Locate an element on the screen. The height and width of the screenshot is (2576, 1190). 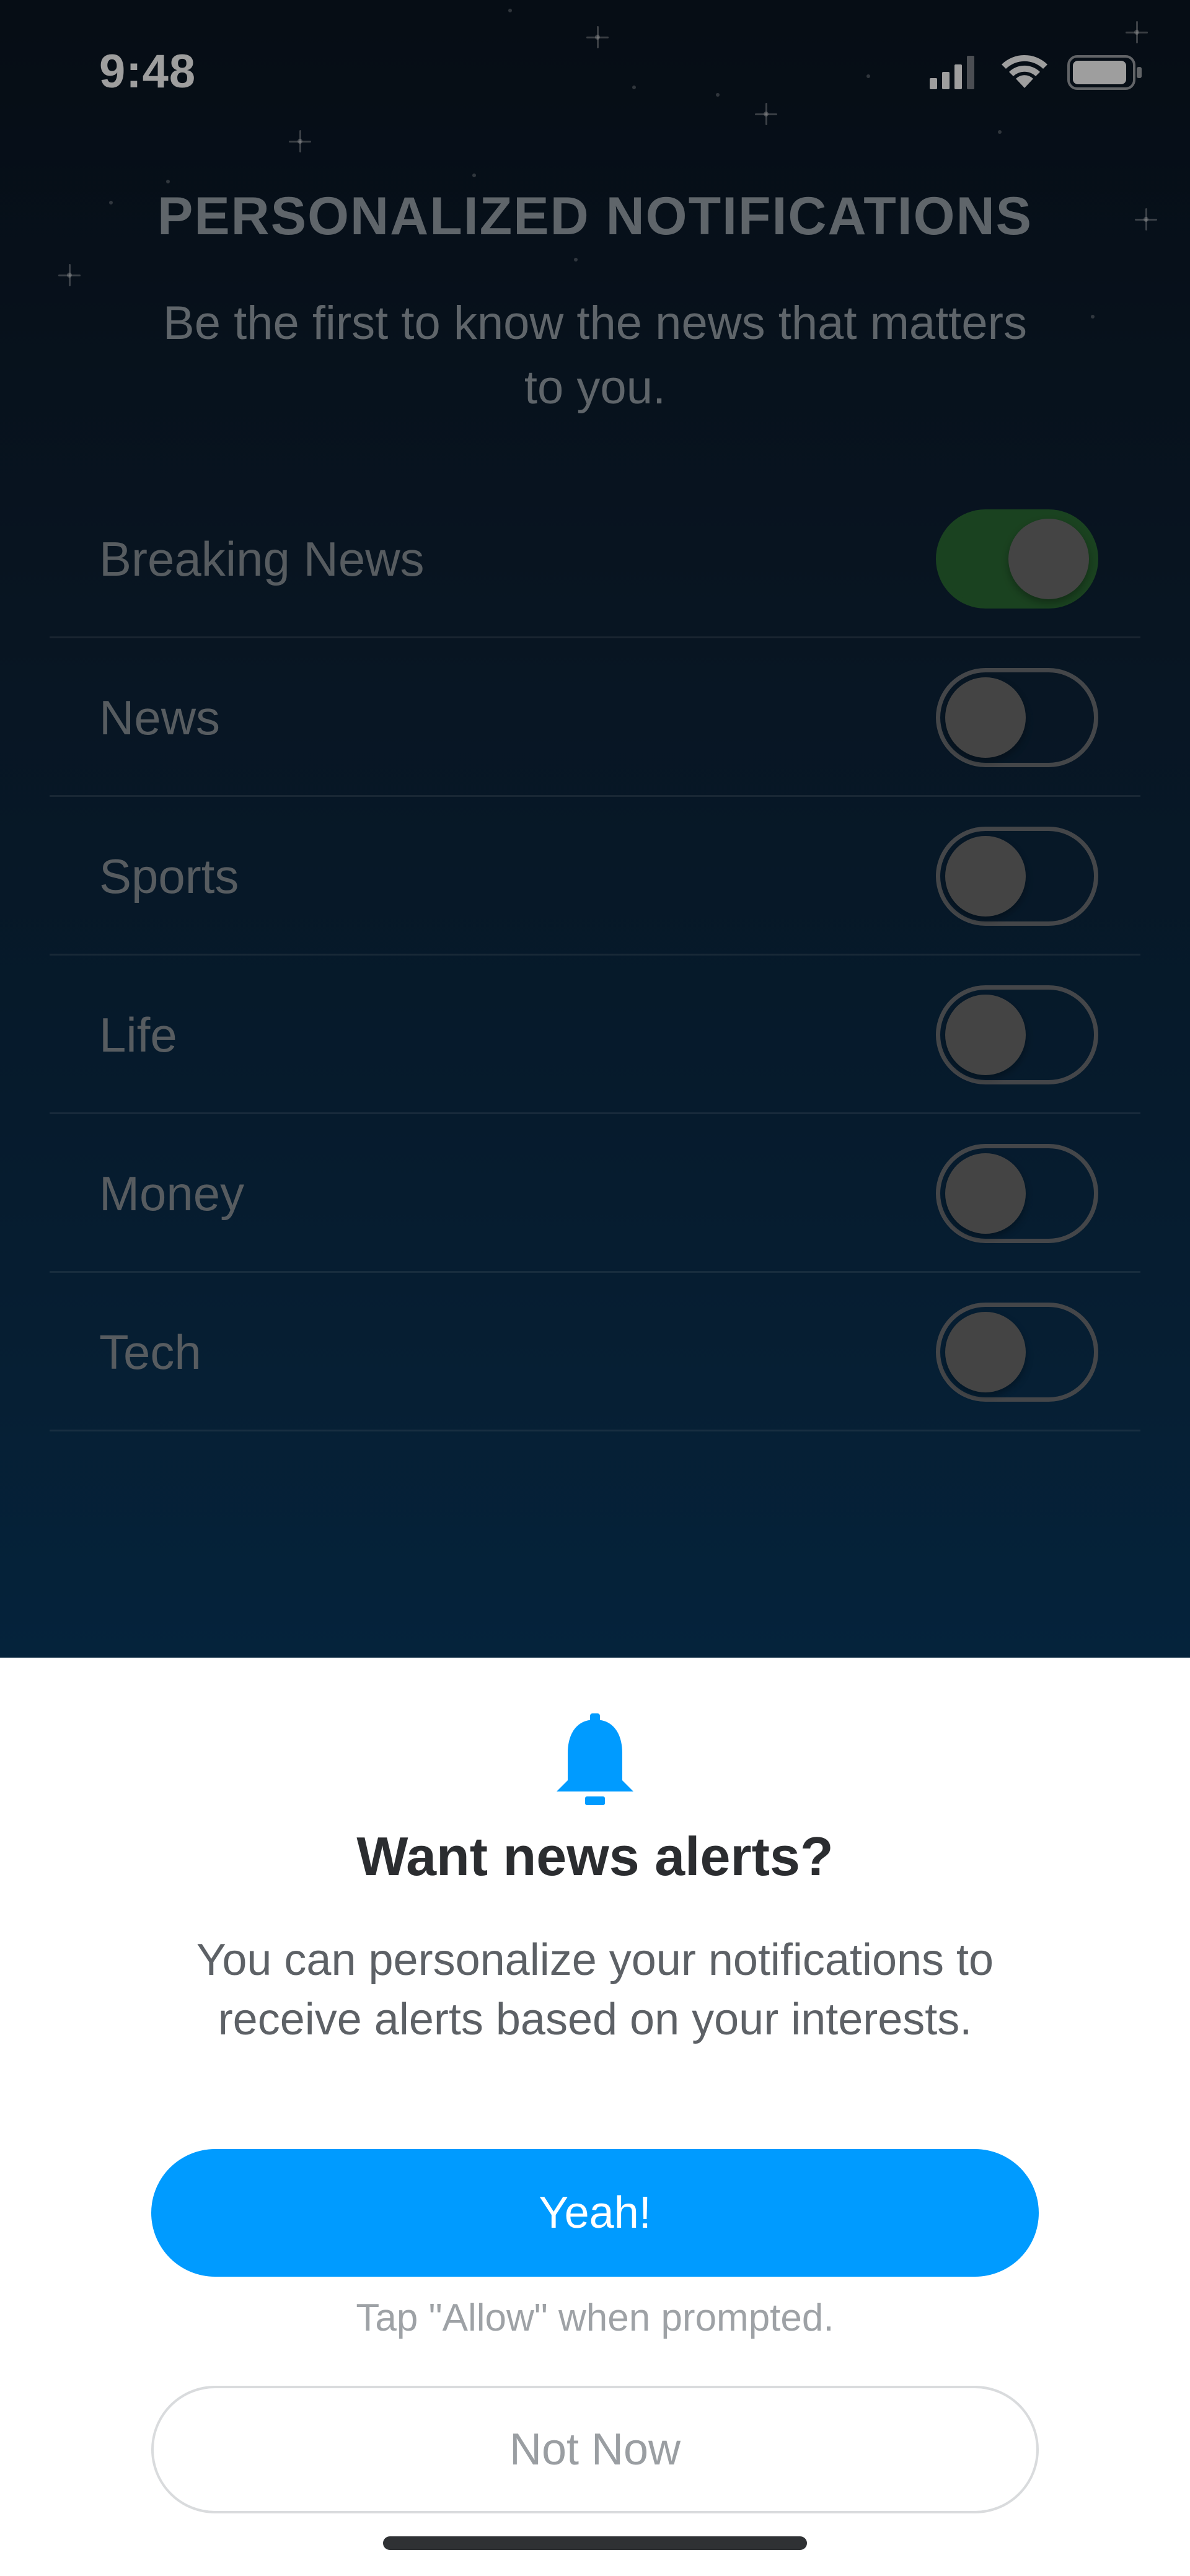
topic-row-breaking-news: Breaking News is located at coordinates (595, 559).